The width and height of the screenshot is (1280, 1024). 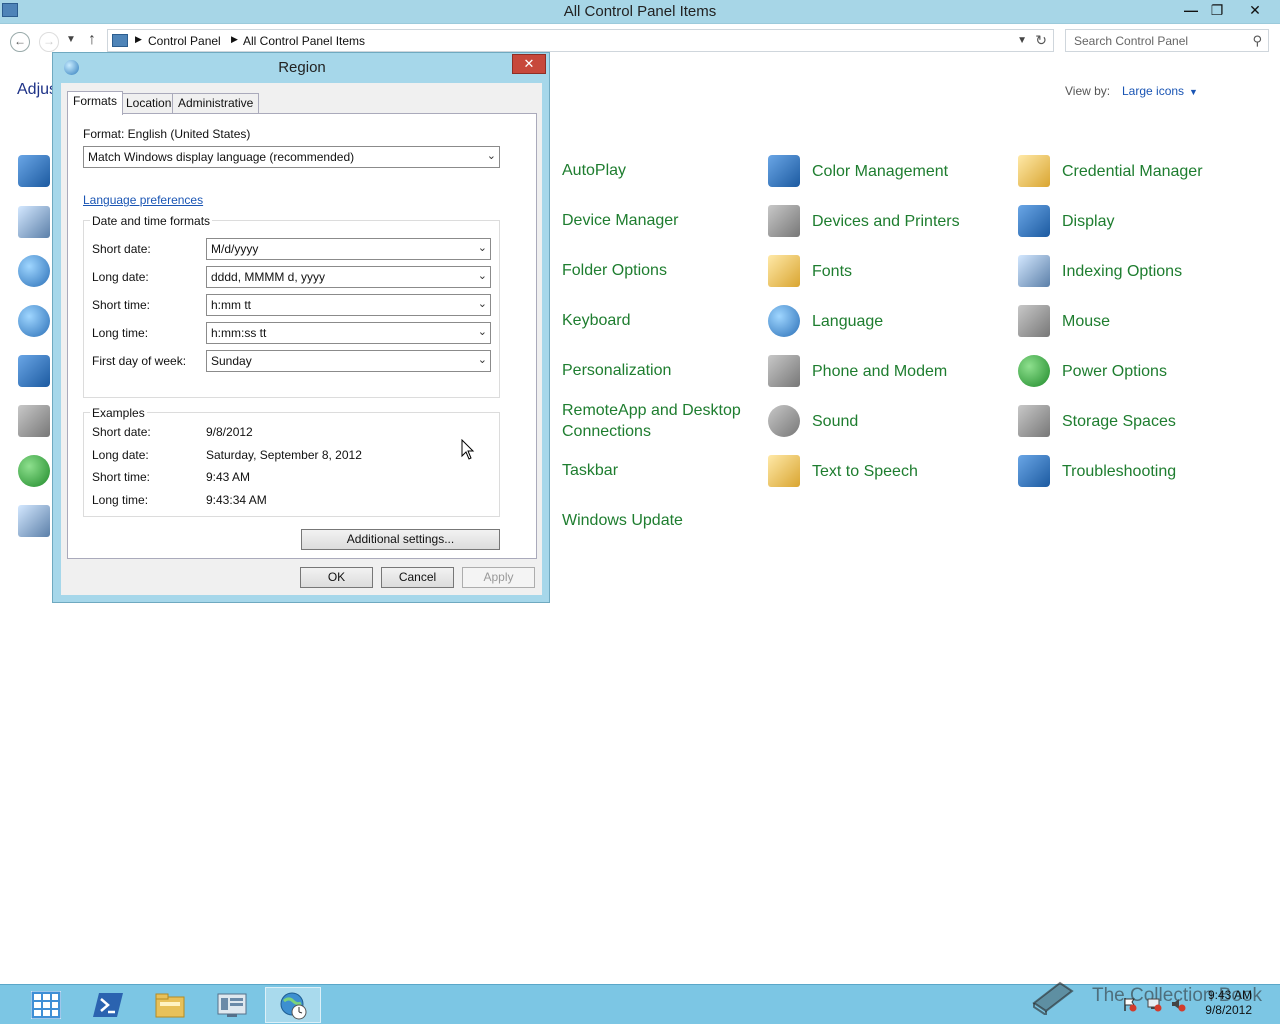 I want to click on cp-item-label: Taskbar, so click(x=590, y=470).